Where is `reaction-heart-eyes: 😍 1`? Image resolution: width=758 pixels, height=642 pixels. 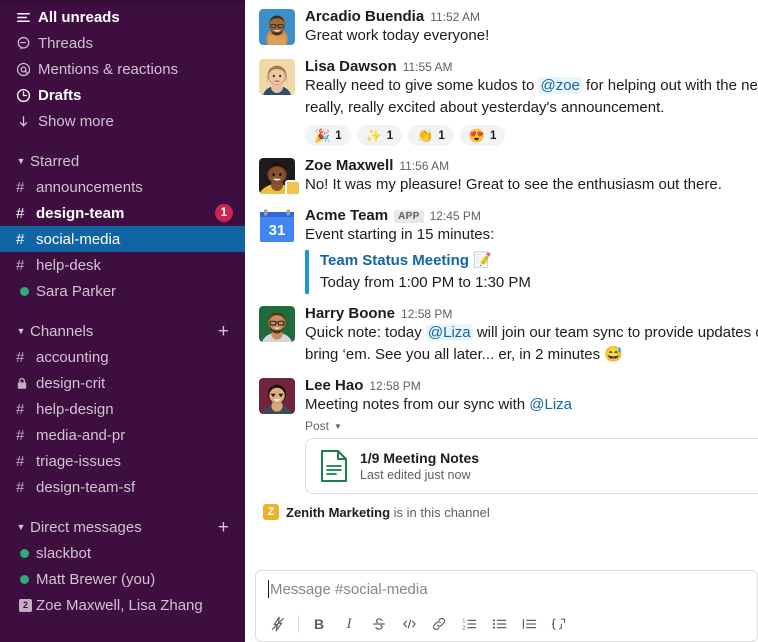 reaction-heart-eyes: 😍 1 is located at coordinates (482, 135).